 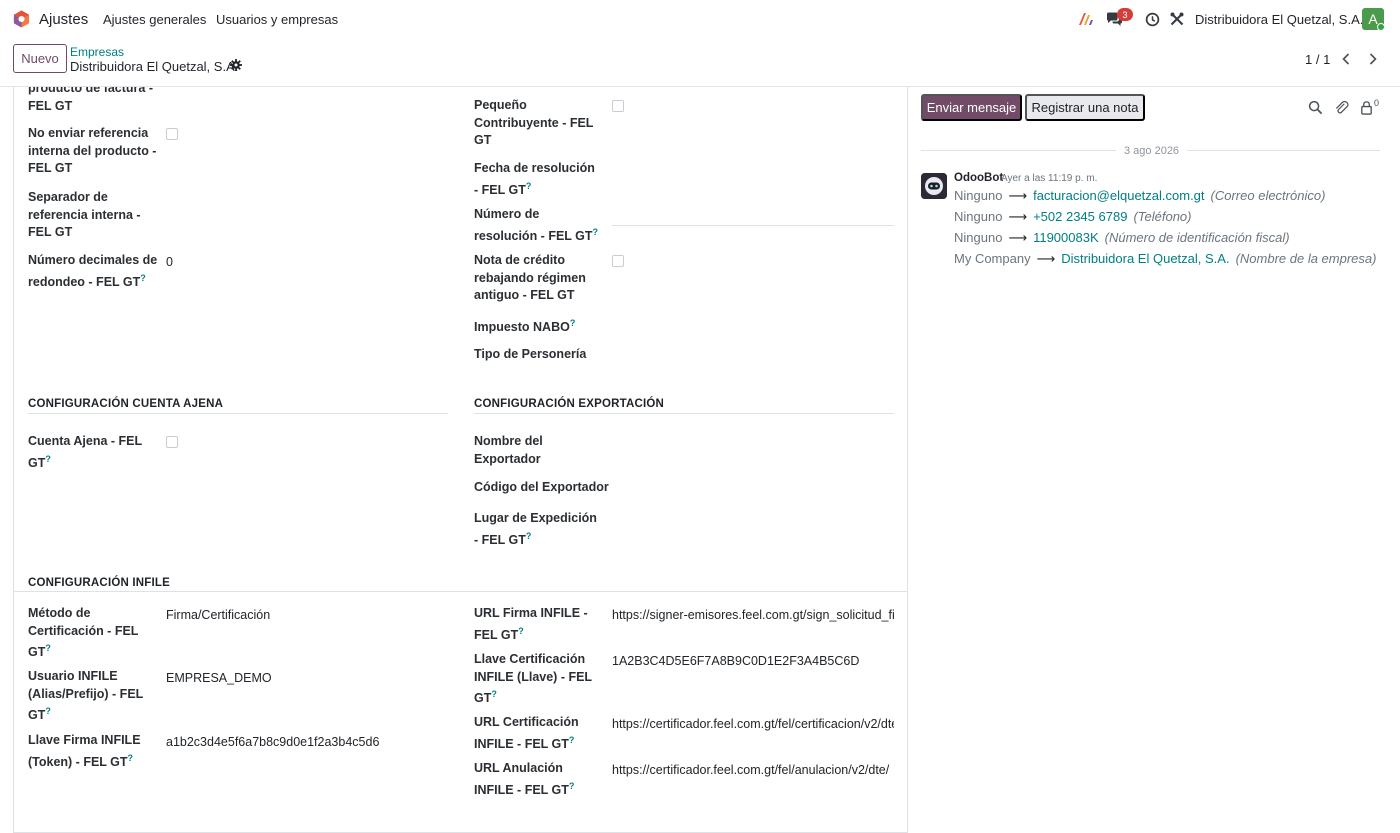 I want to click on label-url-firma: URL Firma INFILE - FEL GT?, so click(x=531, y=624).